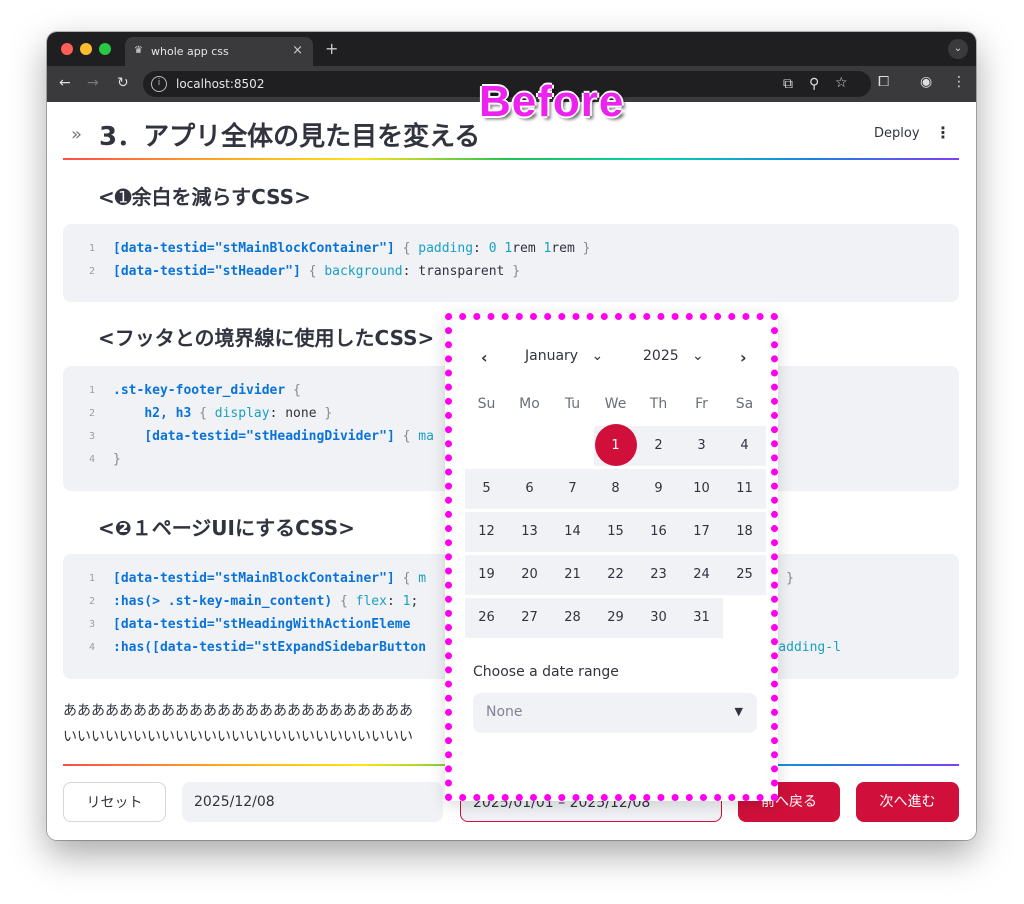  Describe the element at coordinates (615, 404) in the screenshot. I see `weekday-label: We` at that location.